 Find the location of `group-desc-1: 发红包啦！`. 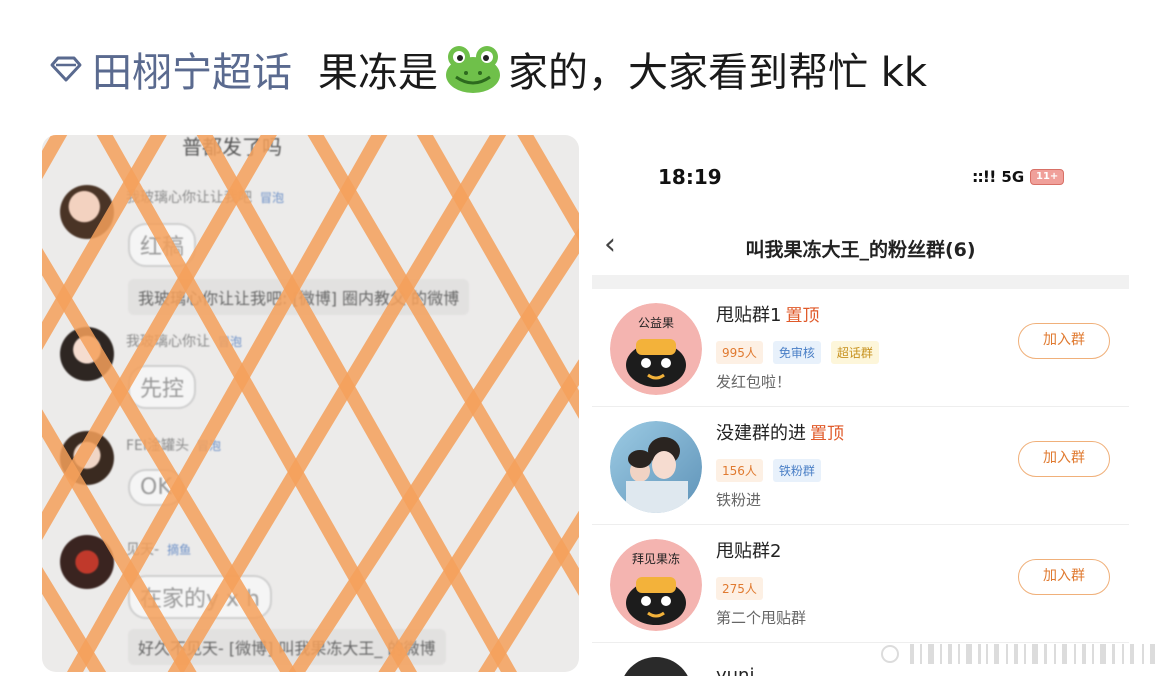

group-desc-1: 发红包啦！ is located at coordinates (754, 382).